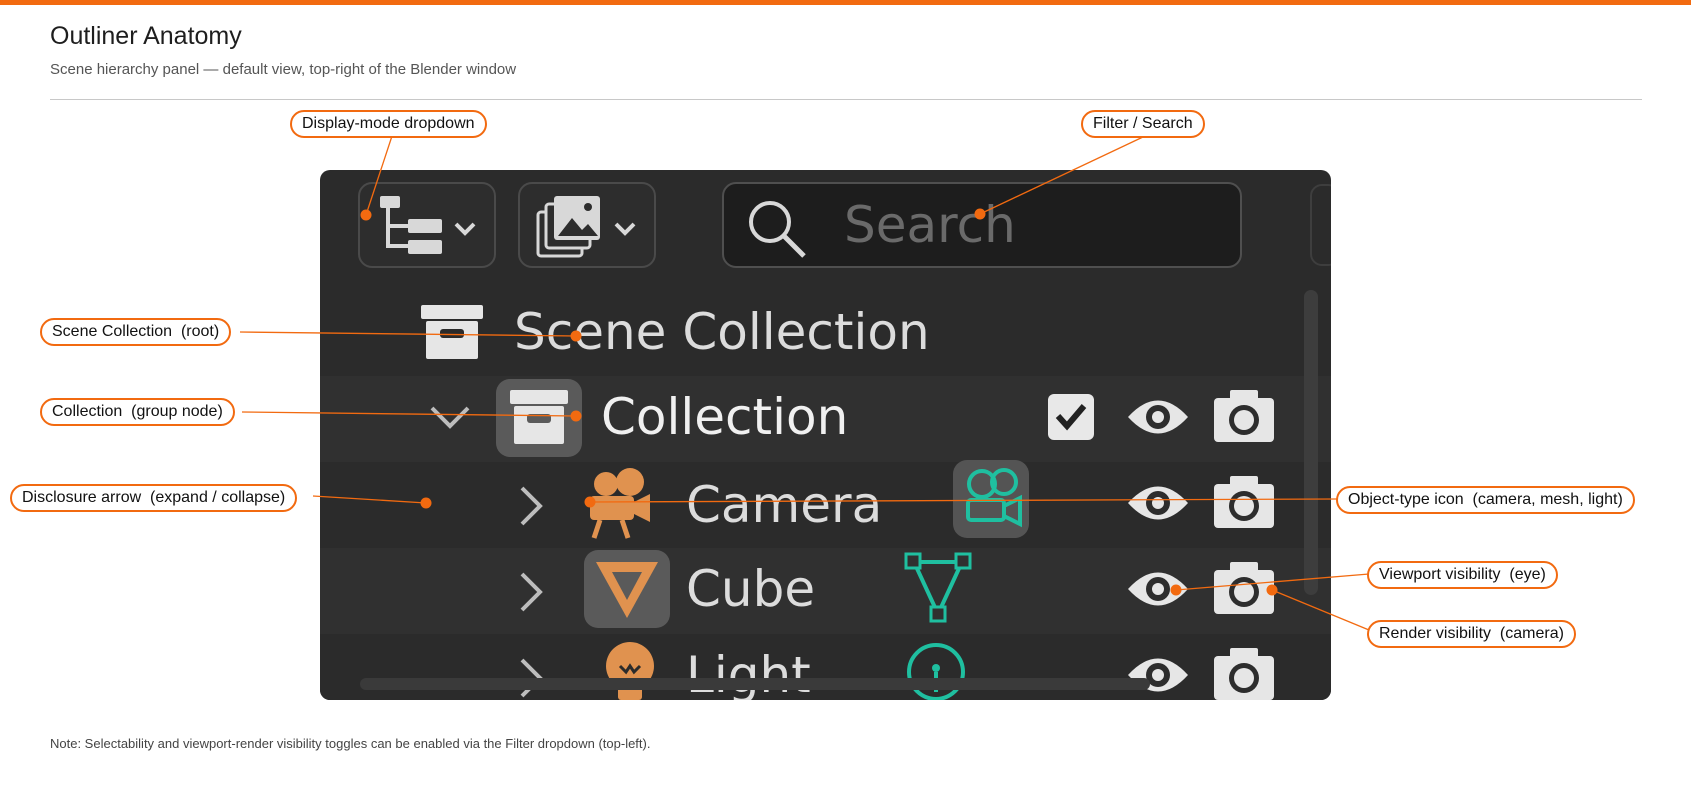  Describe the element at coordinates (1462, 575) in the screenshot. I see `callout-viewport-visibility: Viewport visibility (eye)` at that location.